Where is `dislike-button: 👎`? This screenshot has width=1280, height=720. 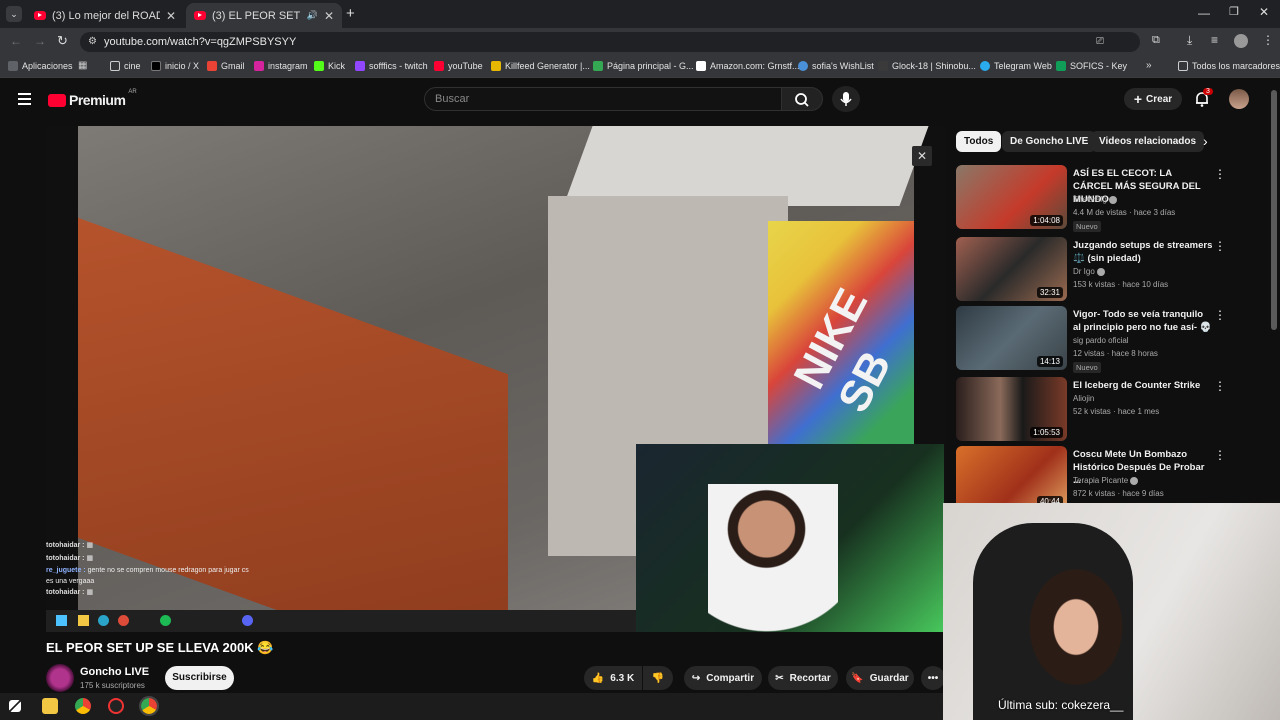 dislike-button: 👎 is located at coordinates (658, 678).